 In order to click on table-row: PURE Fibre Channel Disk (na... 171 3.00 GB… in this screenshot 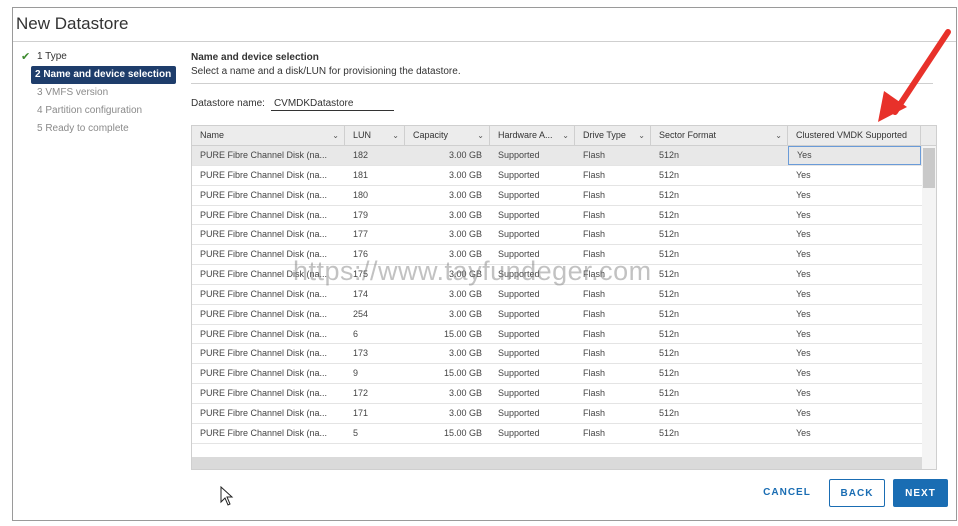, I will do `click(564, 414)`.